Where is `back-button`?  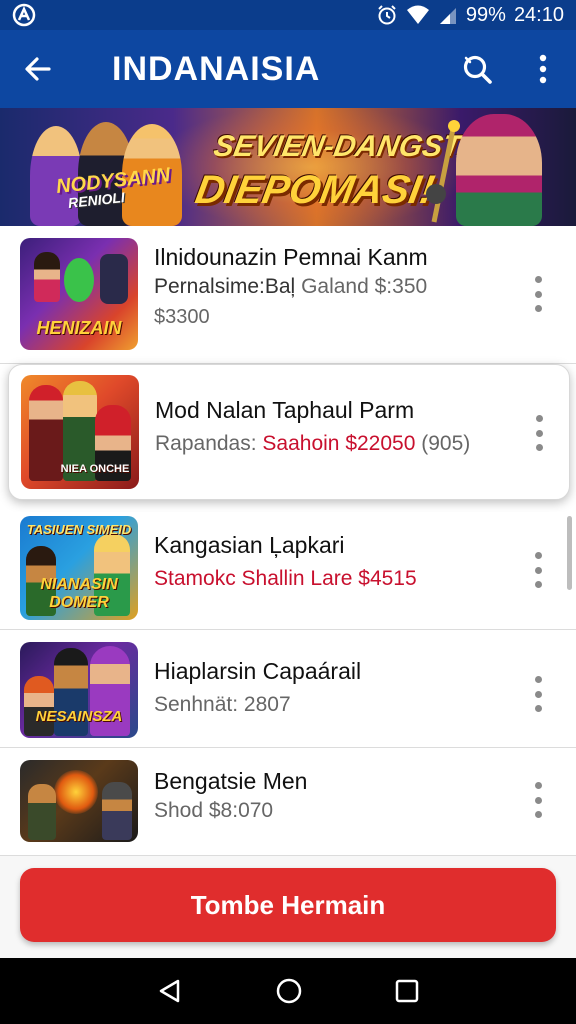 back-button is located at coordinates (38, 69).